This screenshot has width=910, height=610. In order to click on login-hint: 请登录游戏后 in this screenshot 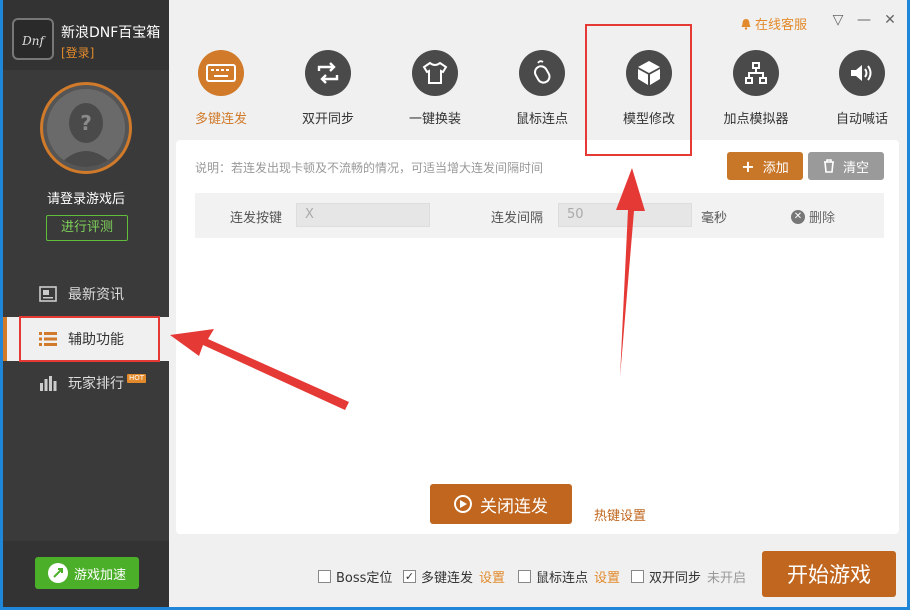, I will do `click(85, 199)`.